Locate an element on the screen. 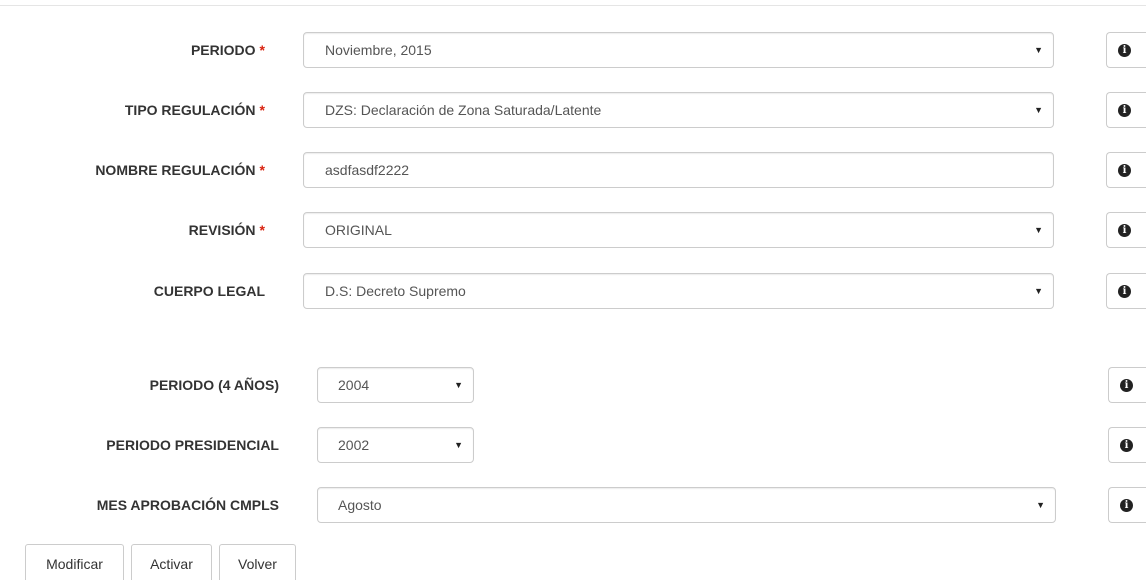 Image resolution: width=1146 pixels, height=583 pixels. periodo-4-anos-info-button: i is located at coordinates (1127, 385).